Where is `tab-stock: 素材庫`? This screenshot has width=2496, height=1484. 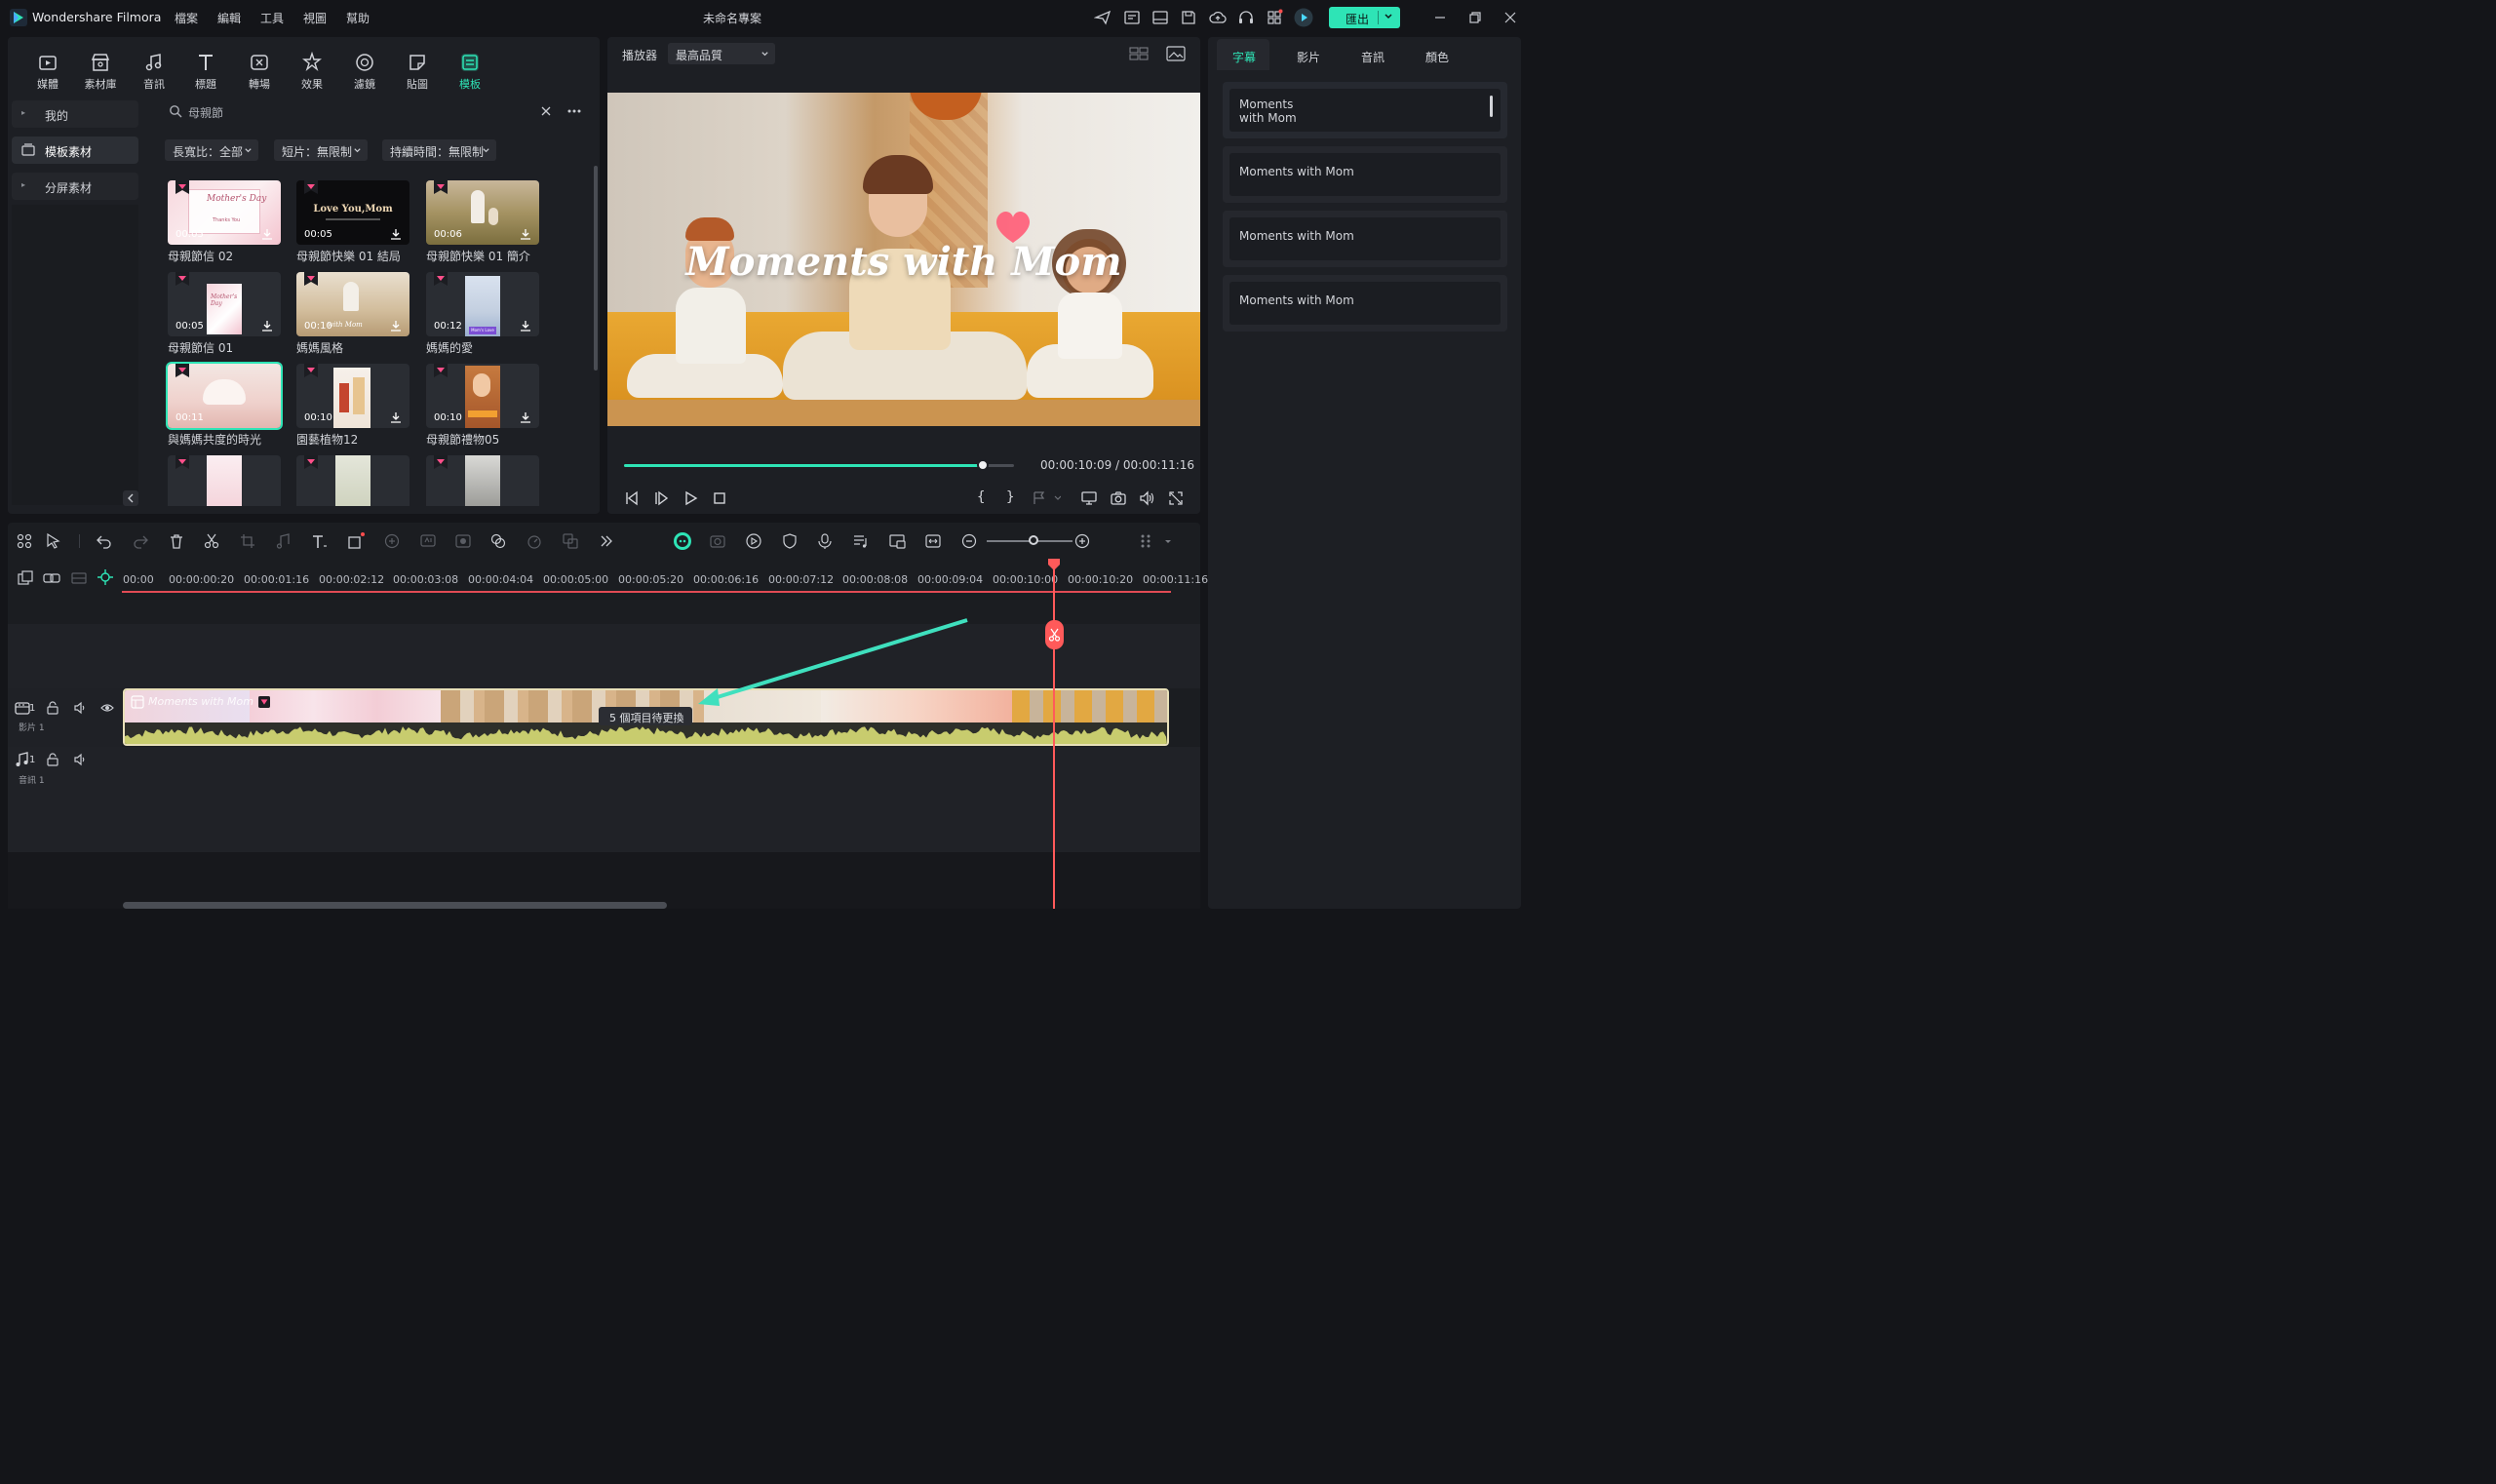
tab-stock: 素材庫 is located at coordinates (100, 72).